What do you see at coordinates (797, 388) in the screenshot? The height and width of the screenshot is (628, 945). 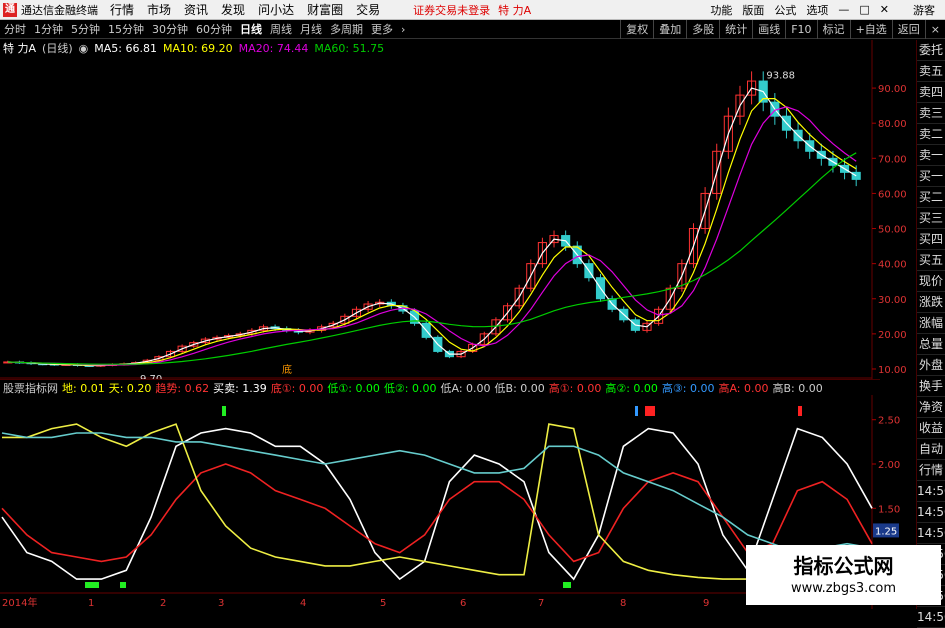 I see `indicator-value: 高B: 0.00` at bounding box center [797, 388].